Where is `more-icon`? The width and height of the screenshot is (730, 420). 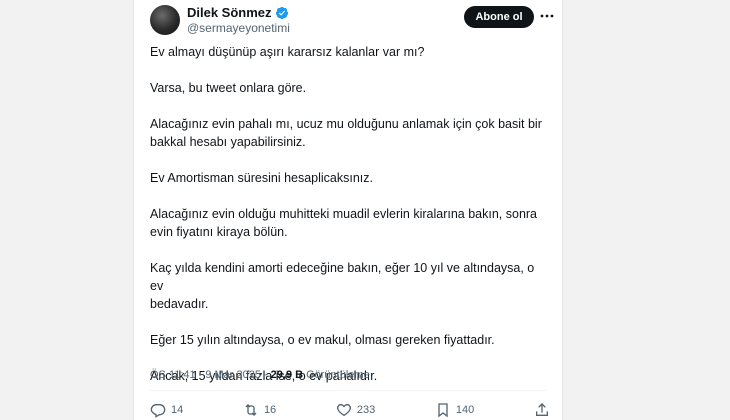 more-icon is located at coordinates (547, 16).